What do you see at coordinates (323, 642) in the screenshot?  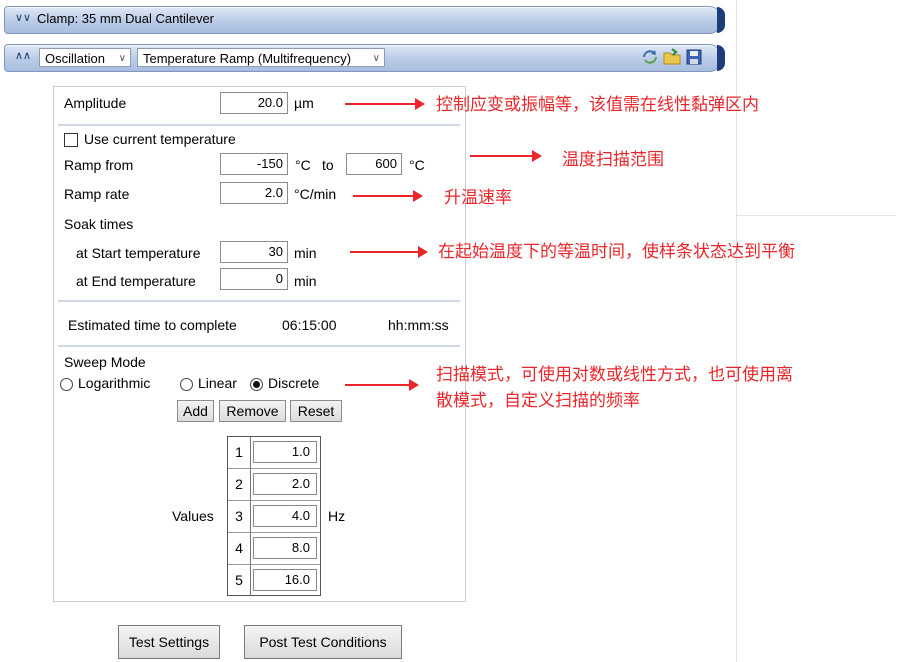 I see `post-test-conditions-button: Post Test Conditions` at bounding box center [323, 642].